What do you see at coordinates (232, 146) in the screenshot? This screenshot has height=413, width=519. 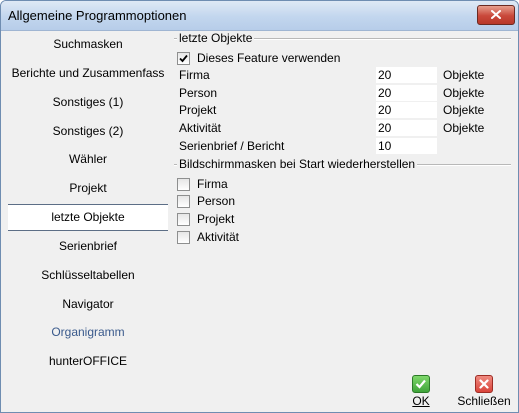 I see `serienbrief-count-label: Serienbrief / Bericht` at bounding box center [232, 146].